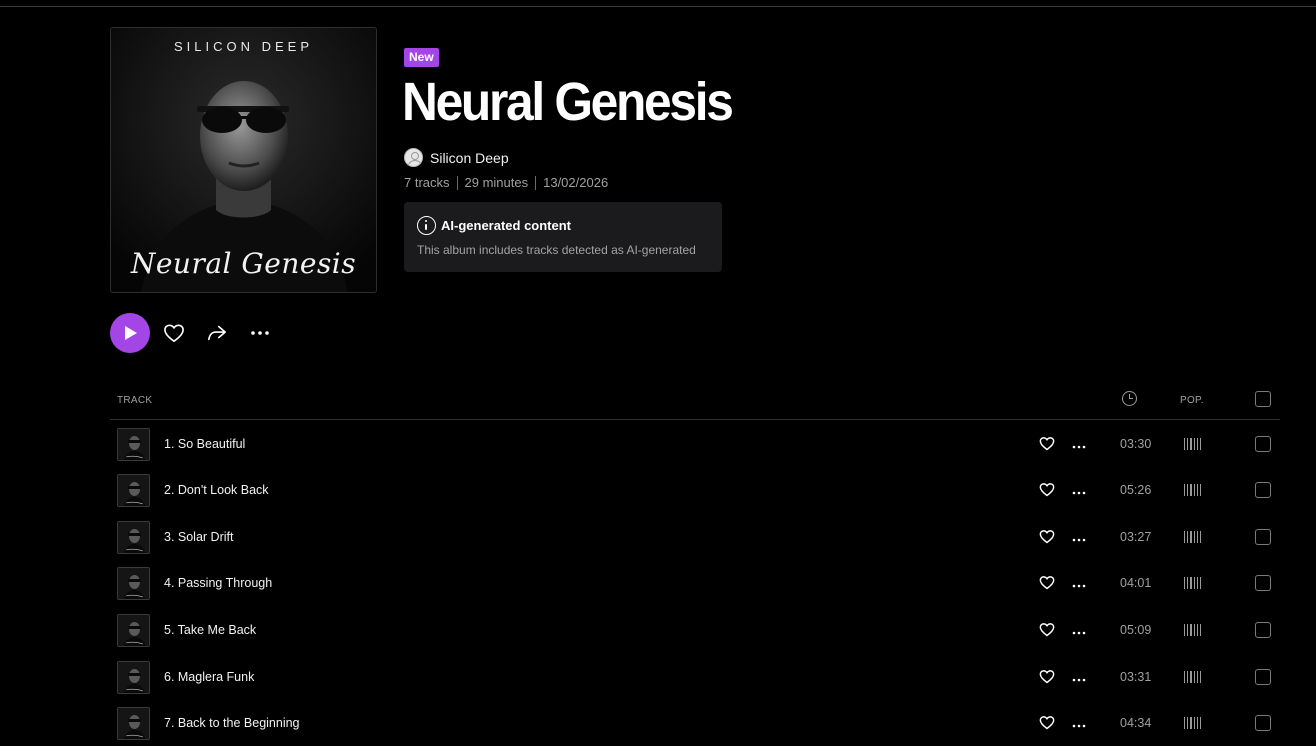 The height and width of the screenshot is (746, 1316). I want to click on artist-link: Silicon Deep, so click(456, 157).